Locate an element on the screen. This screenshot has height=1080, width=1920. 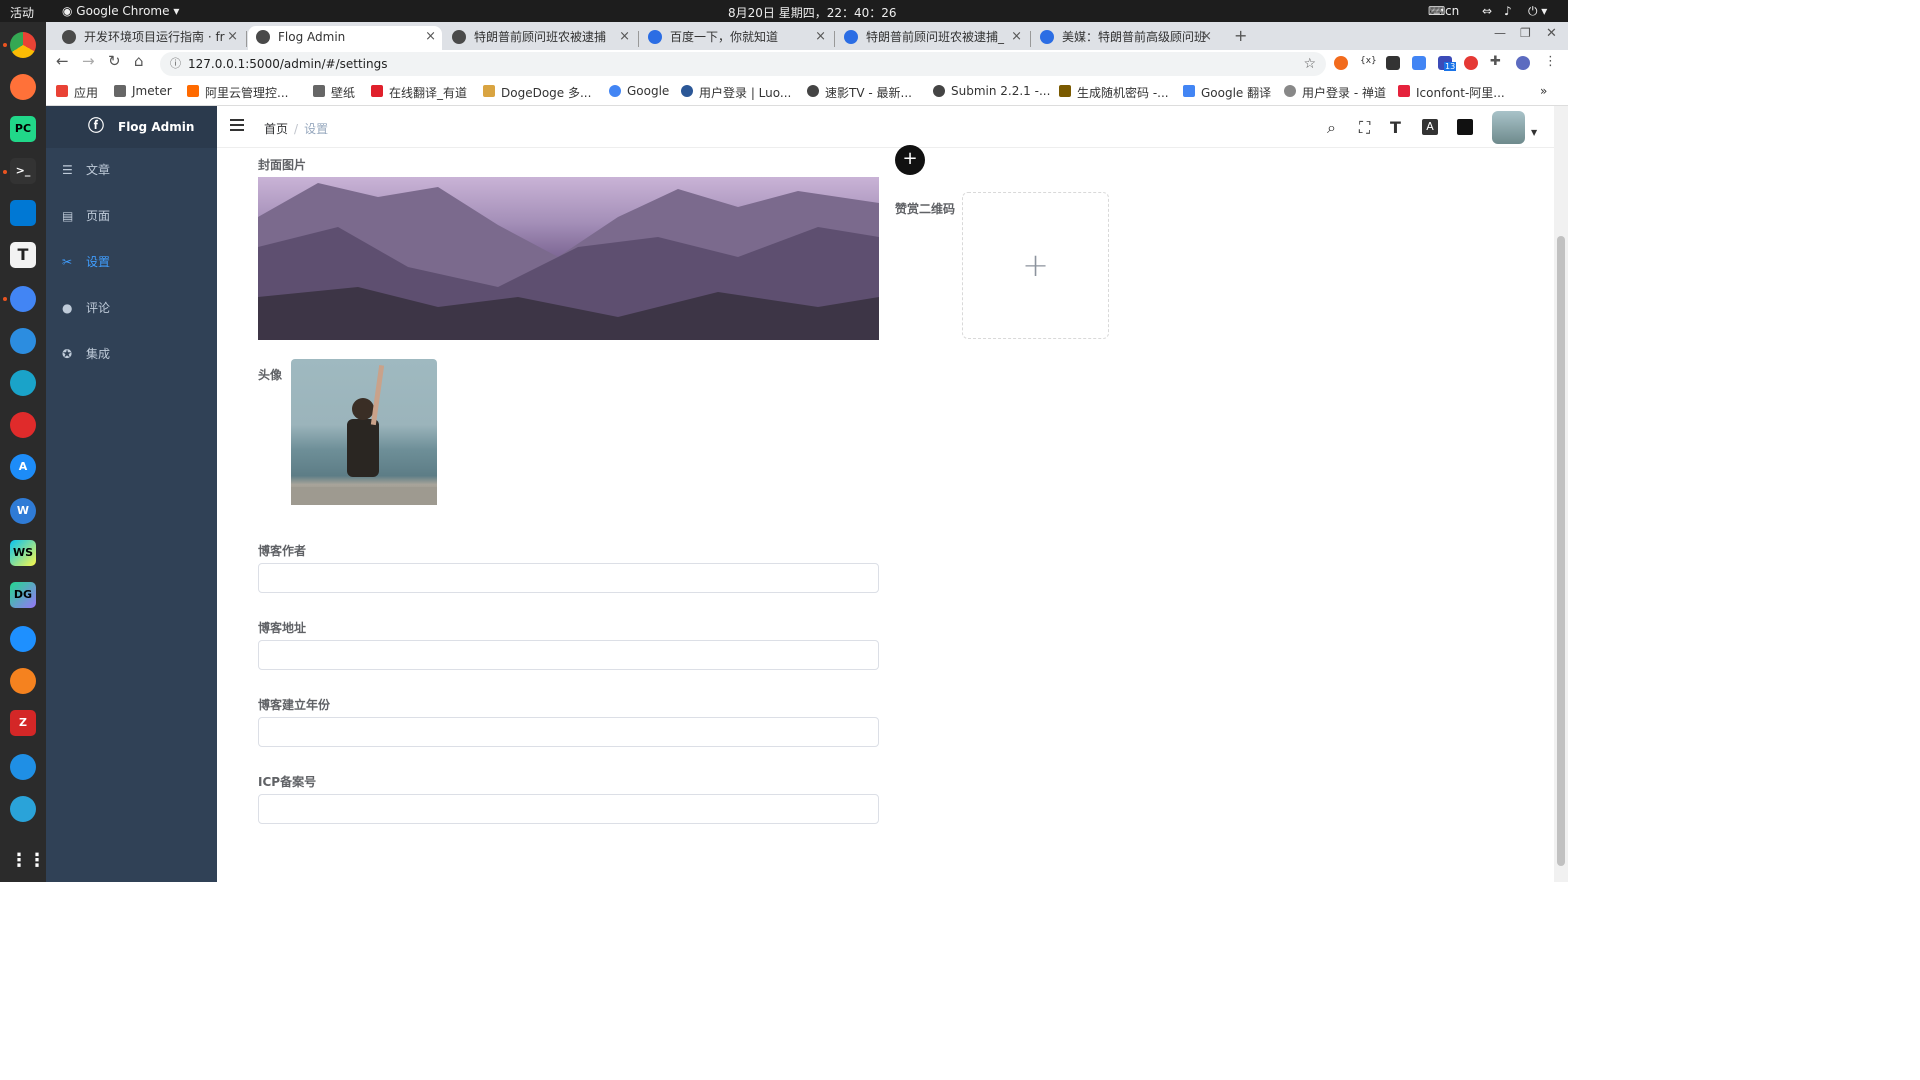
new-tab-button: + is located at coordinates (1240, 35).